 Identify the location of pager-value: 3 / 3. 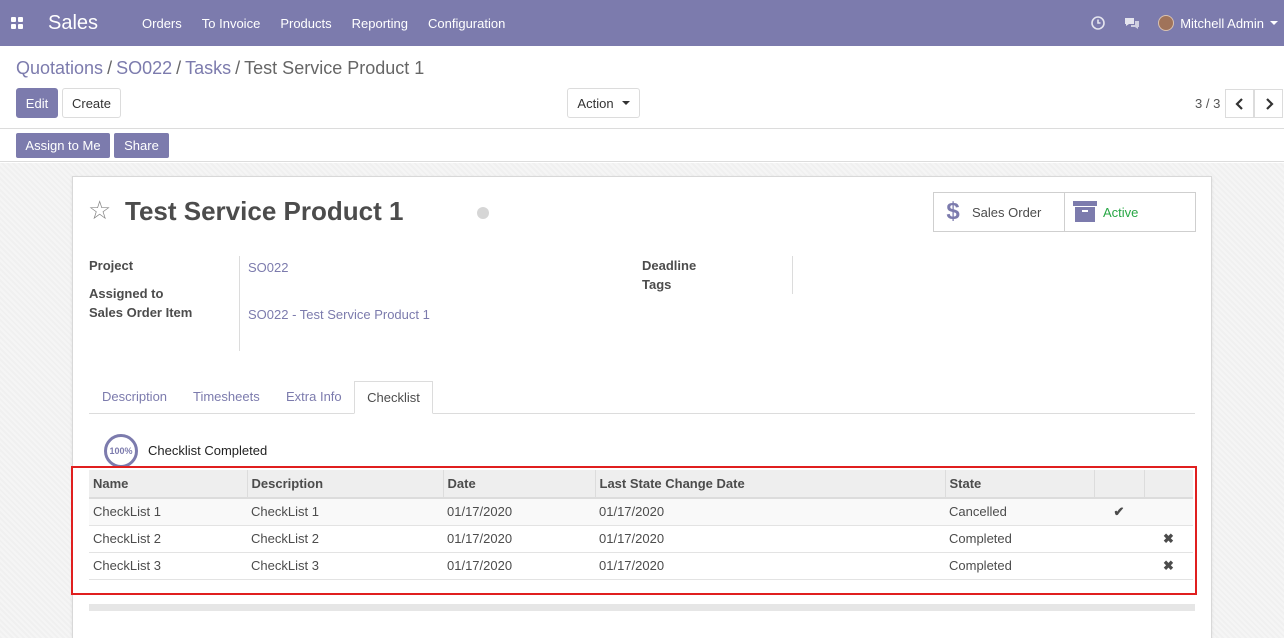
(1207, 103).